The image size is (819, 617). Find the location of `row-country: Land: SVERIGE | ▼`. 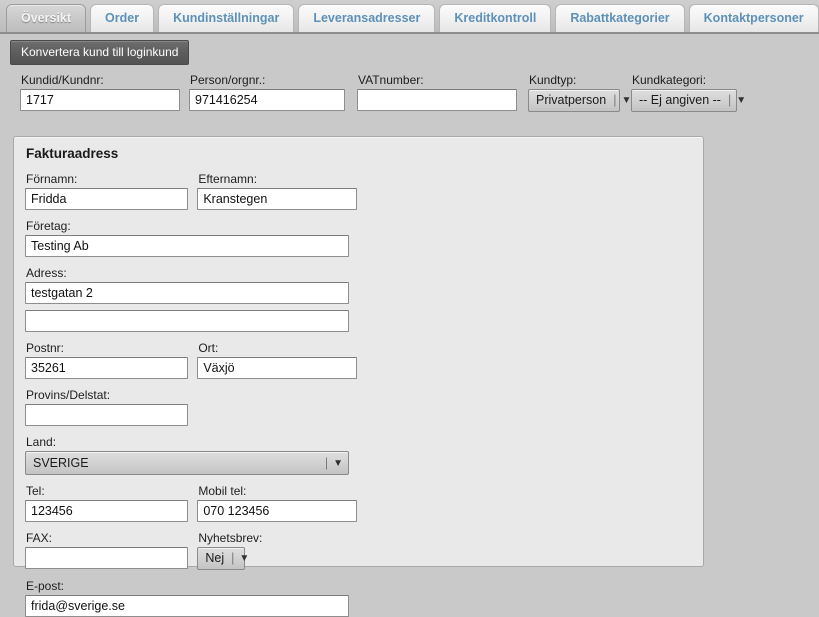

row-country: Land: SVERIGE | ▼ is located at coordinates (358, 455).